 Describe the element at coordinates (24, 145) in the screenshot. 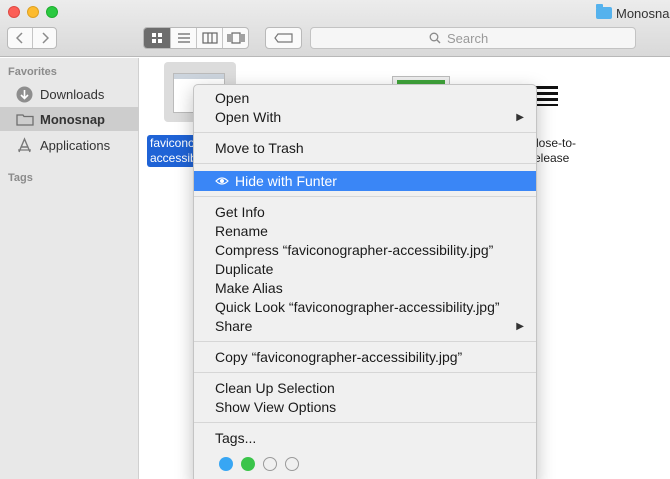

I see `applications-icon` at that location.